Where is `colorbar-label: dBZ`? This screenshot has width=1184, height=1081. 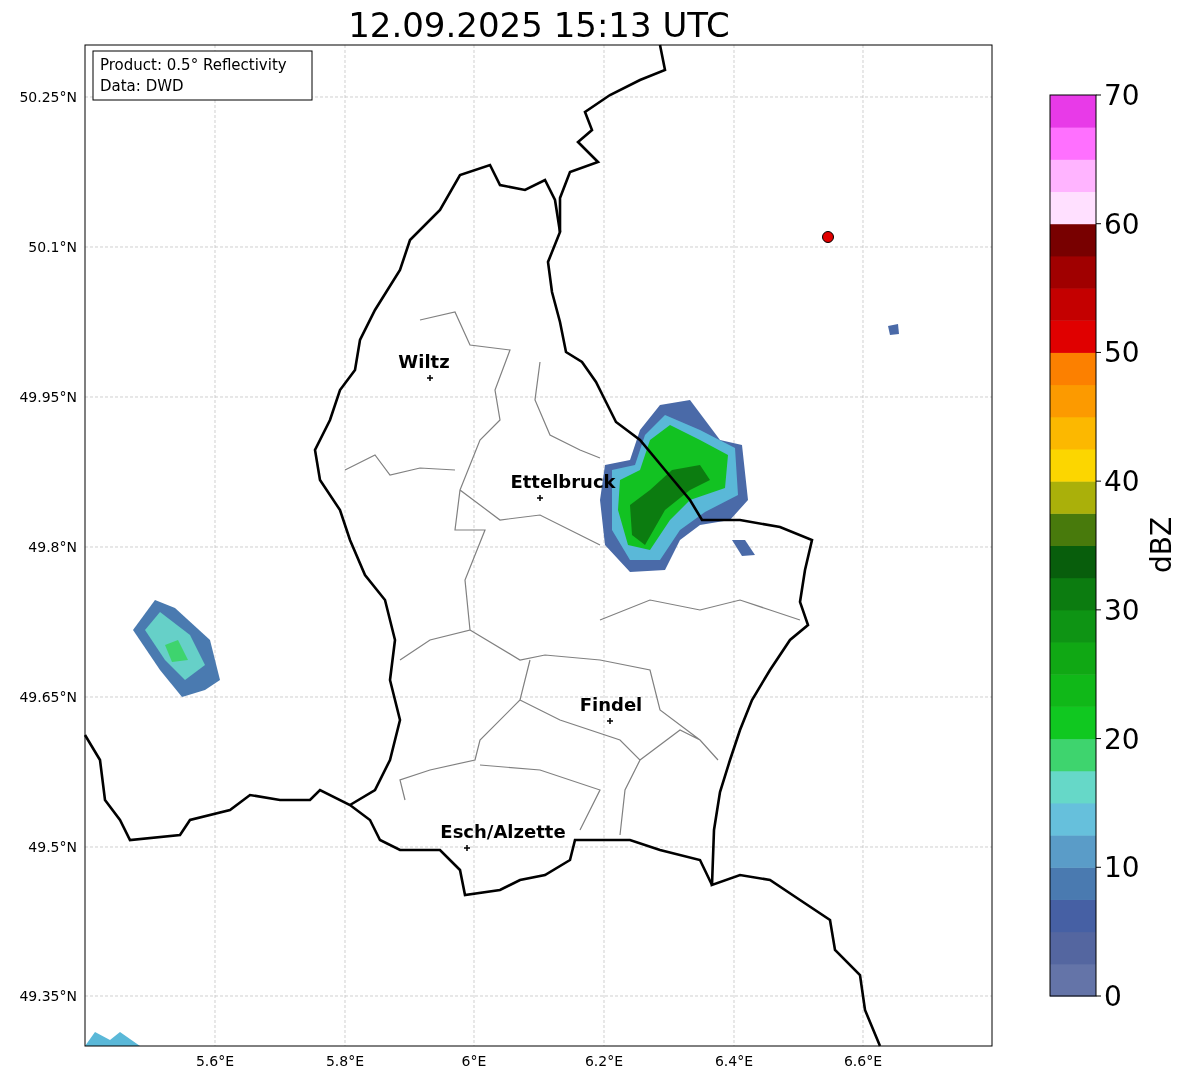 colorbar-label: dBZ is located at coordinates (1161, 545).